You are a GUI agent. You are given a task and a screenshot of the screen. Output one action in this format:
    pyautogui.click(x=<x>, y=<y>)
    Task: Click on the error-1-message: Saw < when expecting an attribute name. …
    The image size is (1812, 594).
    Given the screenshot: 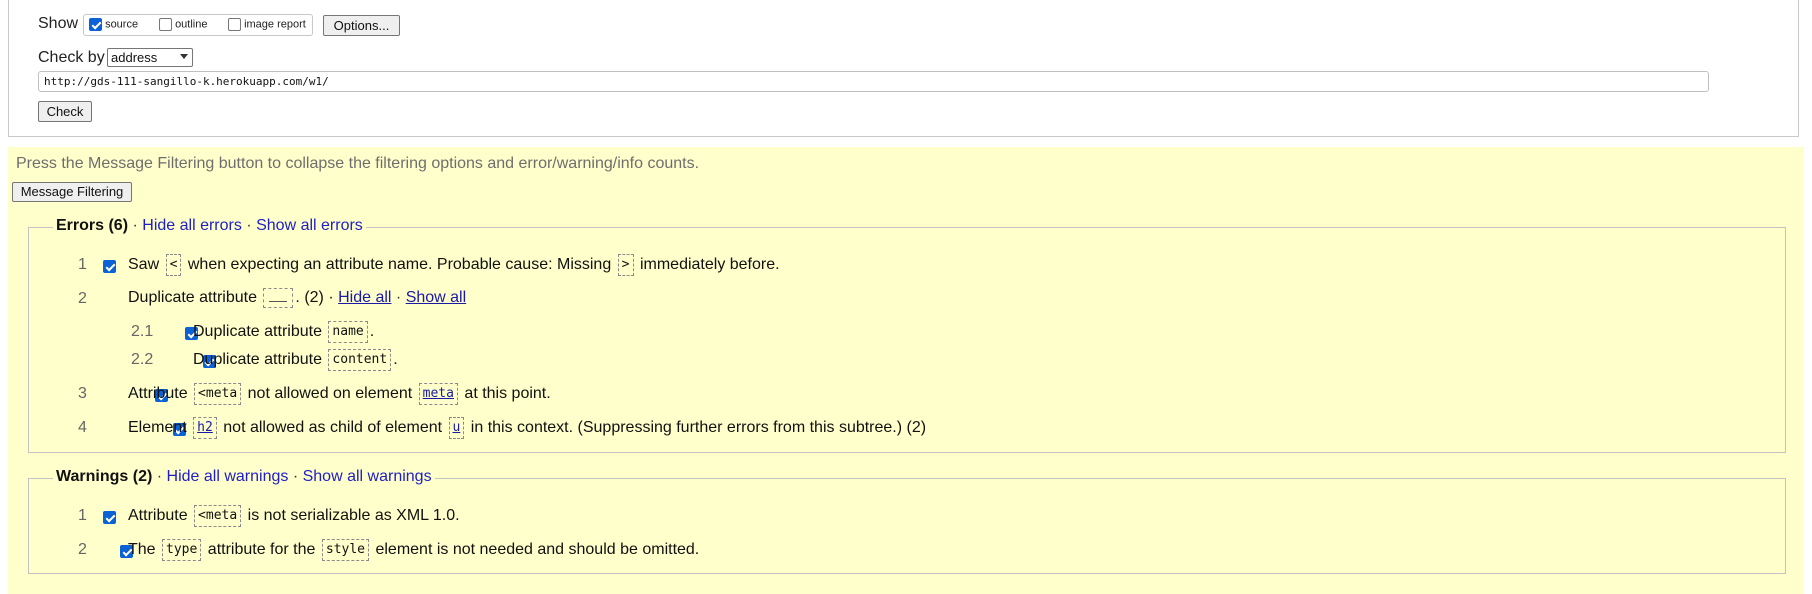 What is the action you would take?
    pyautogui.click(x=454, y=265)
    